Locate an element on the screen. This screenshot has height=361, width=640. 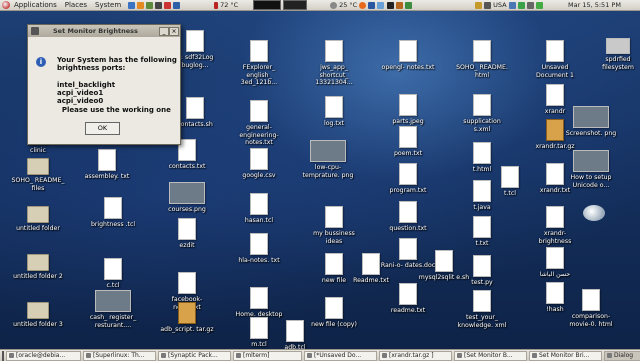
desktop-icon: poem.txt is located at coordinates (408, 142).